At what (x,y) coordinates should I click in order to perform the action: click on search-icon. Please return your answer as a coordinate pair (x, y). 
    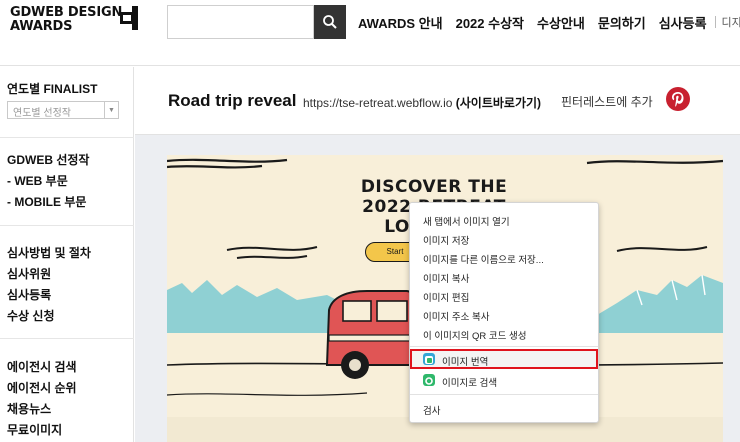
    Looking at the image, I should click on (330, 22).